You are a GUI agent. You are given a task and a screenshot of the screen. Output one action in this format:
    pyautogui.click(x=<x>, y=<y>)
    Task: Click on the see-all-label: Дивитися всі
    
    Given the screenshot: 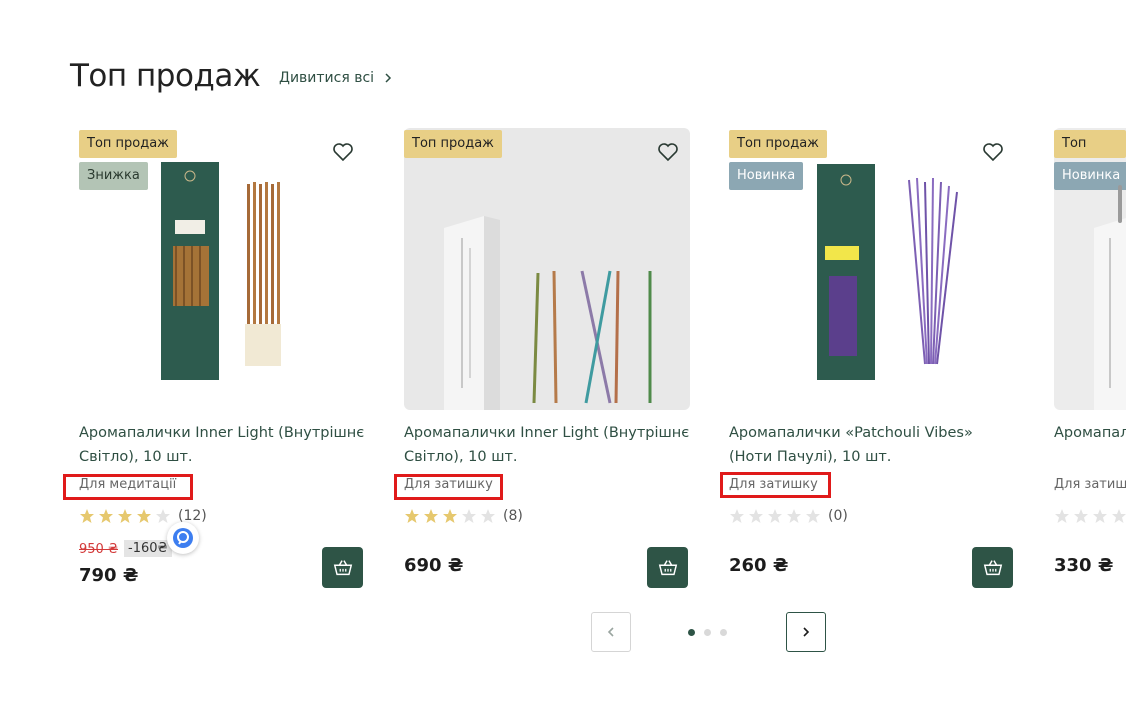 What is the action you would take?
    pyautogui.click(x=327, y=78)
    